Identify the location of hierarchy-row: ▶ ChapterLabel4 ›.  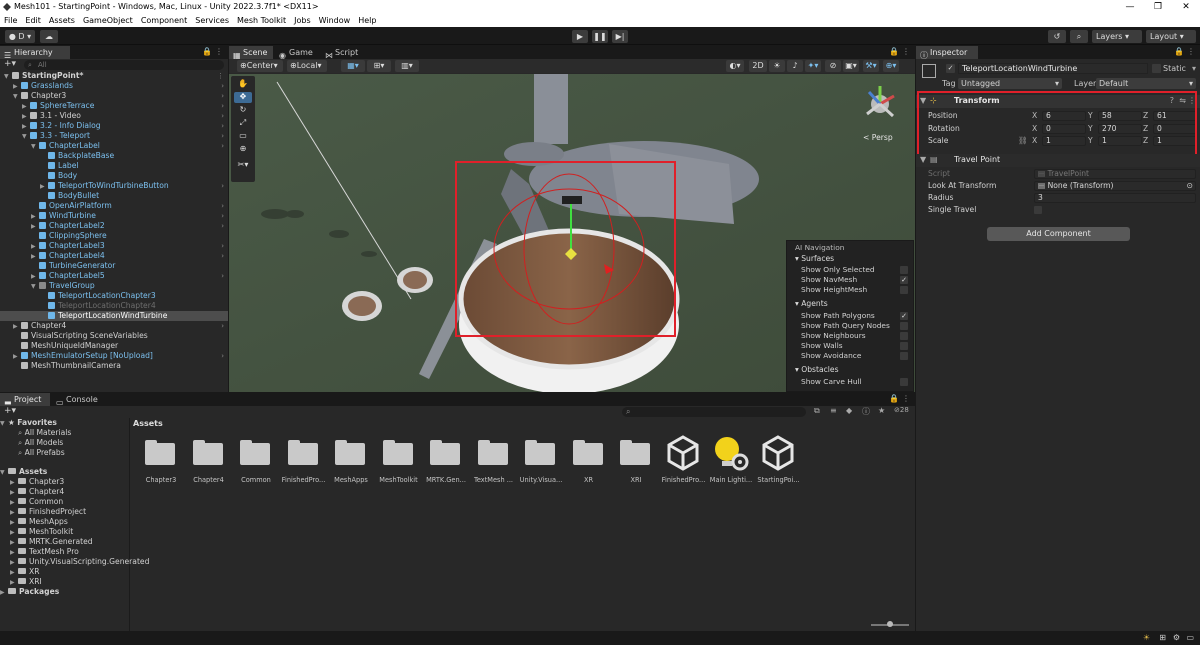
(114, 256).